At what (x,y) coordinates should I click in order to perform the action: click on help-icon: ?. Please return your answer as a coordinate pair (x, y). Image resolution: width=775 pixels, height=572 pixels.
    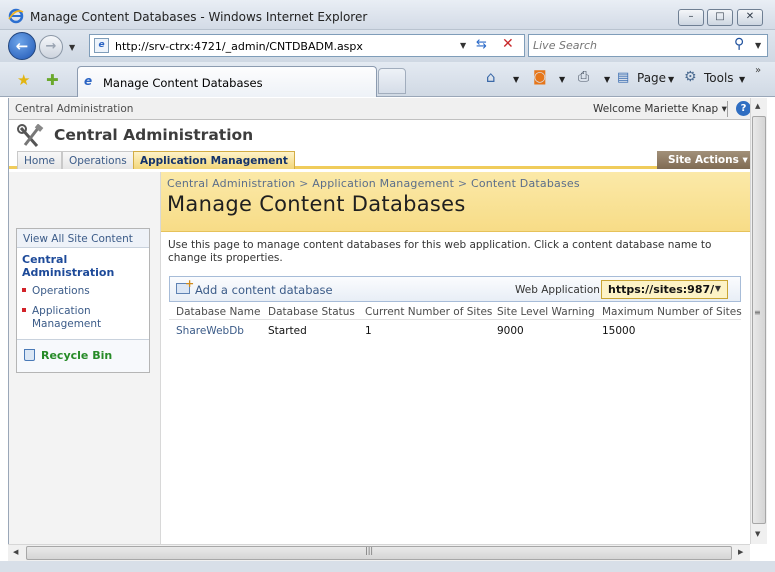
    Looking at the image, I should click on (743, 108).